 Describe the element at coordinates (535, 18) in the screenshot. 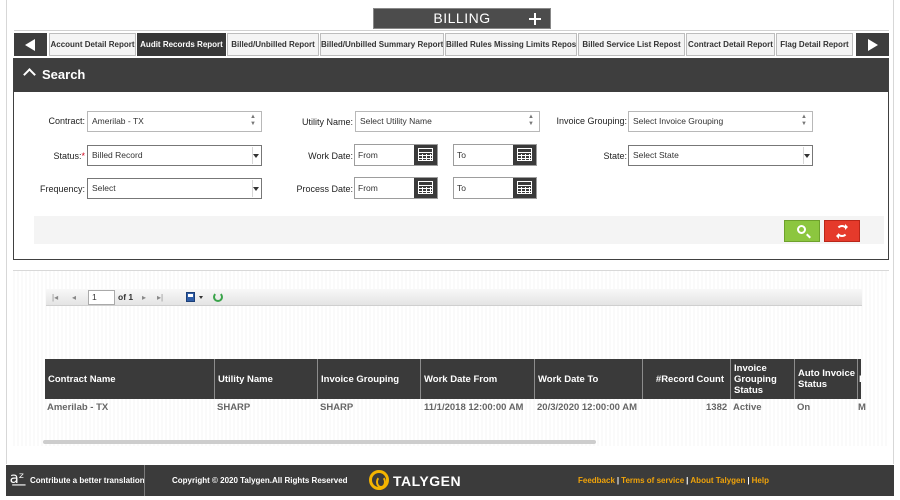

I see `plus-icon` at that location.